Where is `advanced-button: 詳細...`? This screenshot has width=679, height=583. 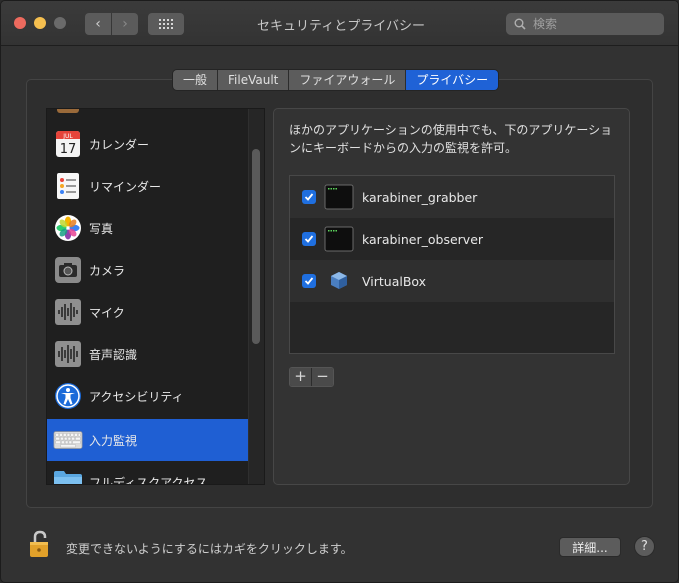
advanced-button: 詳細... is located at coordinates (590, 547).